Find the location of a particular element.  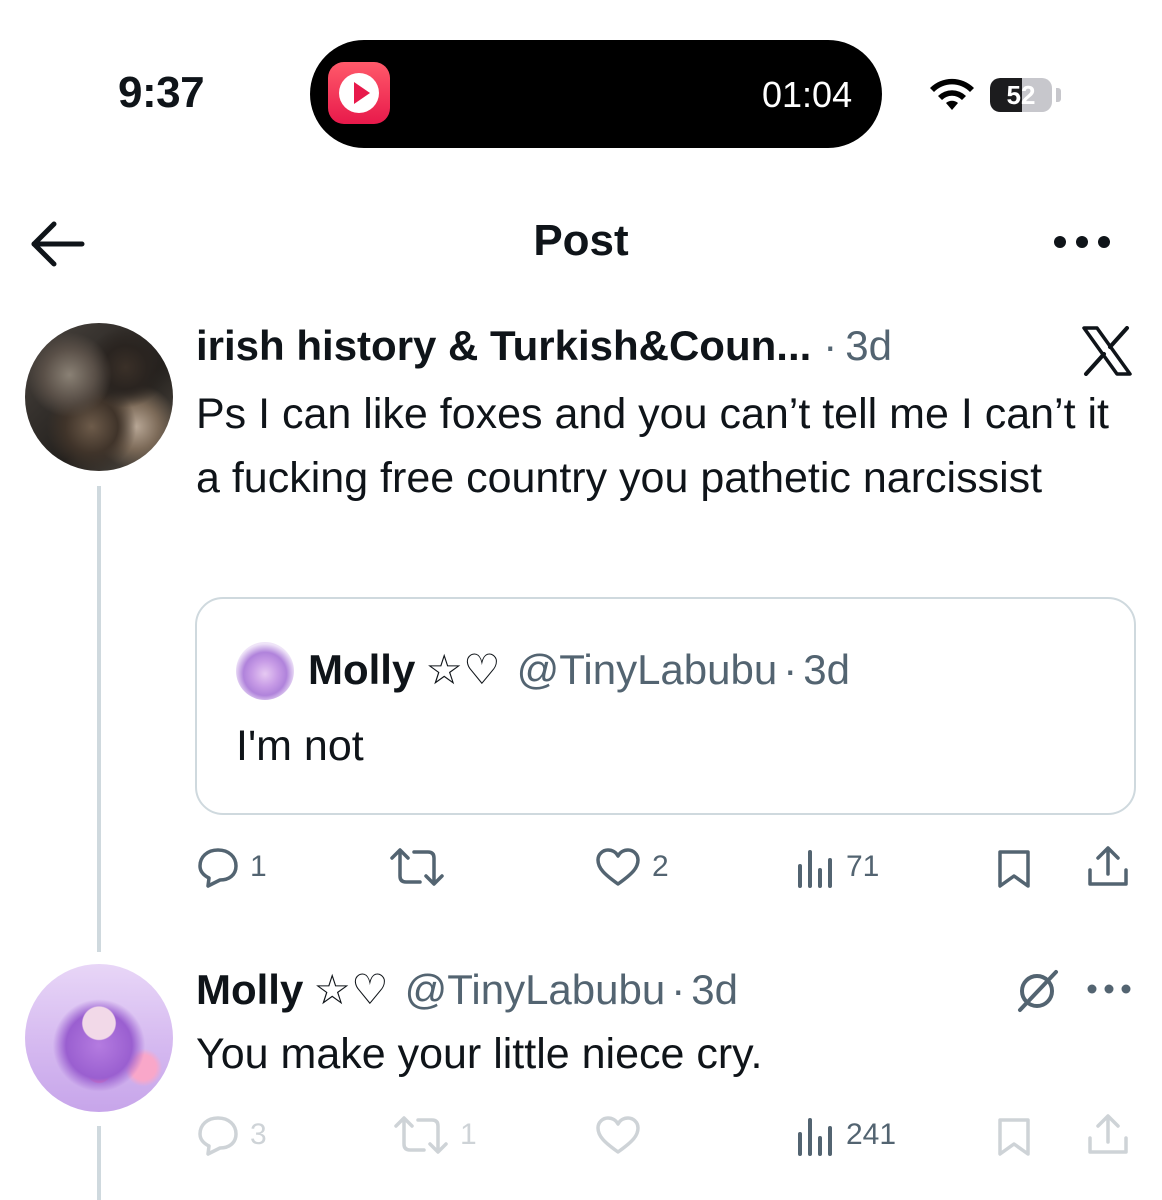

views-count: 71 is located at coordinates (863, 866).